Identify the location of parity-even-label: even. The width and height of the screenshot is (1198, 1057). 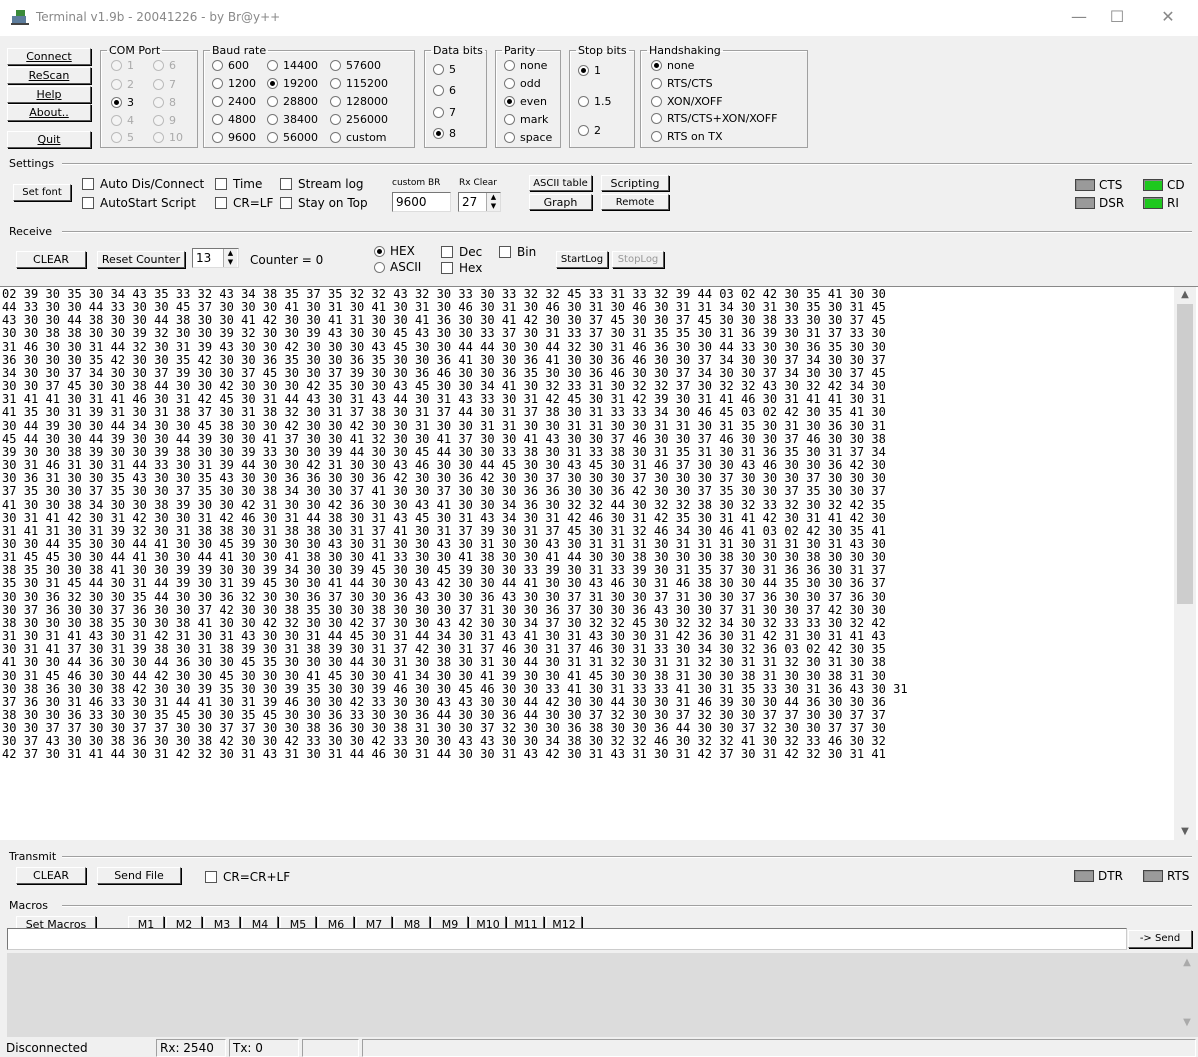
(534, 101).